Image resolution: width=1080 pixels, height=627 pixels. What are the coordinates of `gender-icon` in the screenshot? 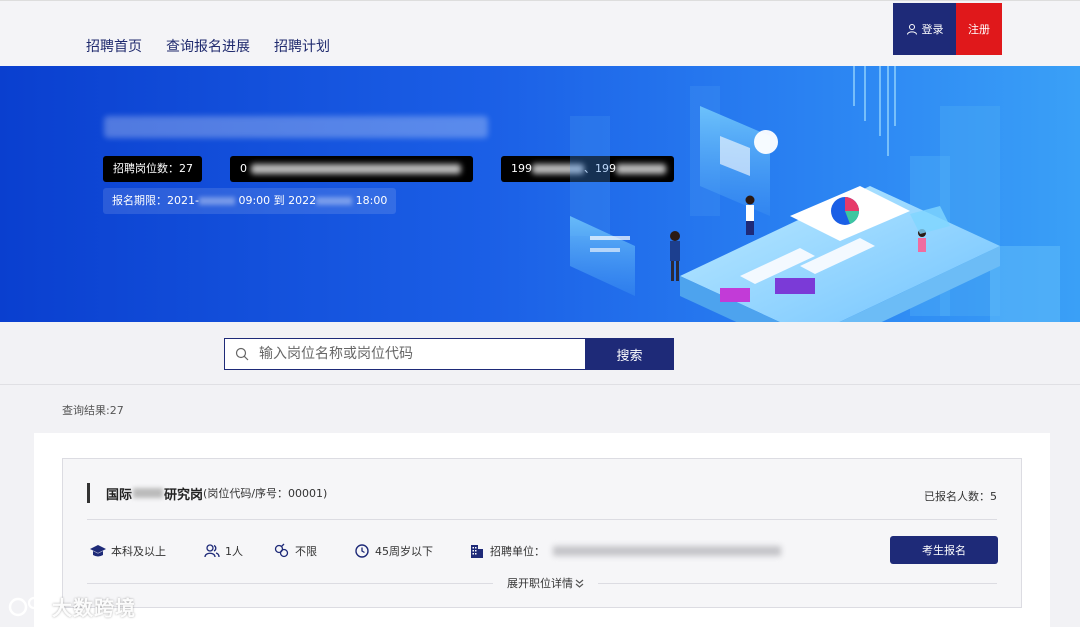 It's located at (281, 550).